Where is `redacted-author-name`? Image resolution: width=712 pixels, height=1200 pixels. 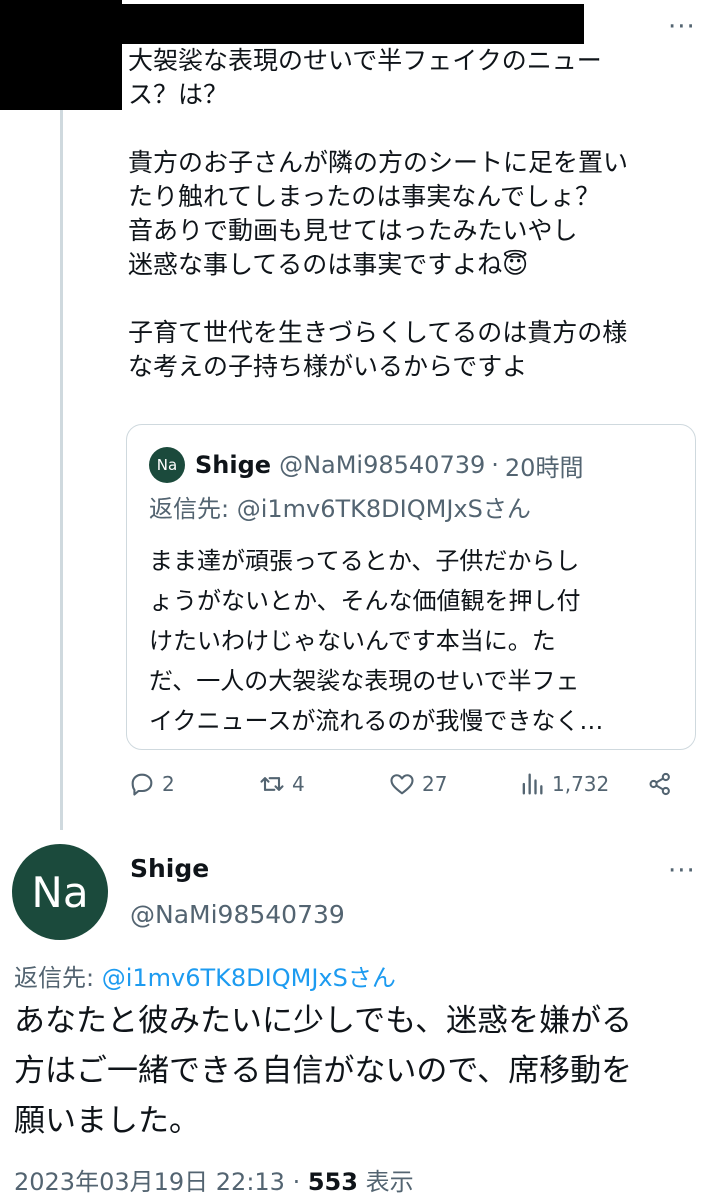
redacted-author-name is located at coordinates (353, 24).